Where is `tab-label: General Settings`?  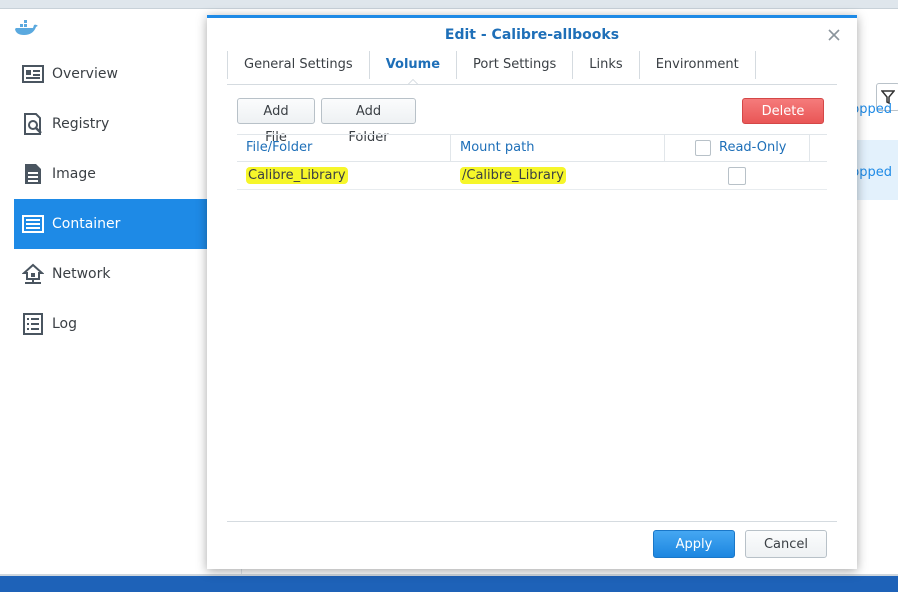
tab-label: General Settings is located at coordinates (298, 64).